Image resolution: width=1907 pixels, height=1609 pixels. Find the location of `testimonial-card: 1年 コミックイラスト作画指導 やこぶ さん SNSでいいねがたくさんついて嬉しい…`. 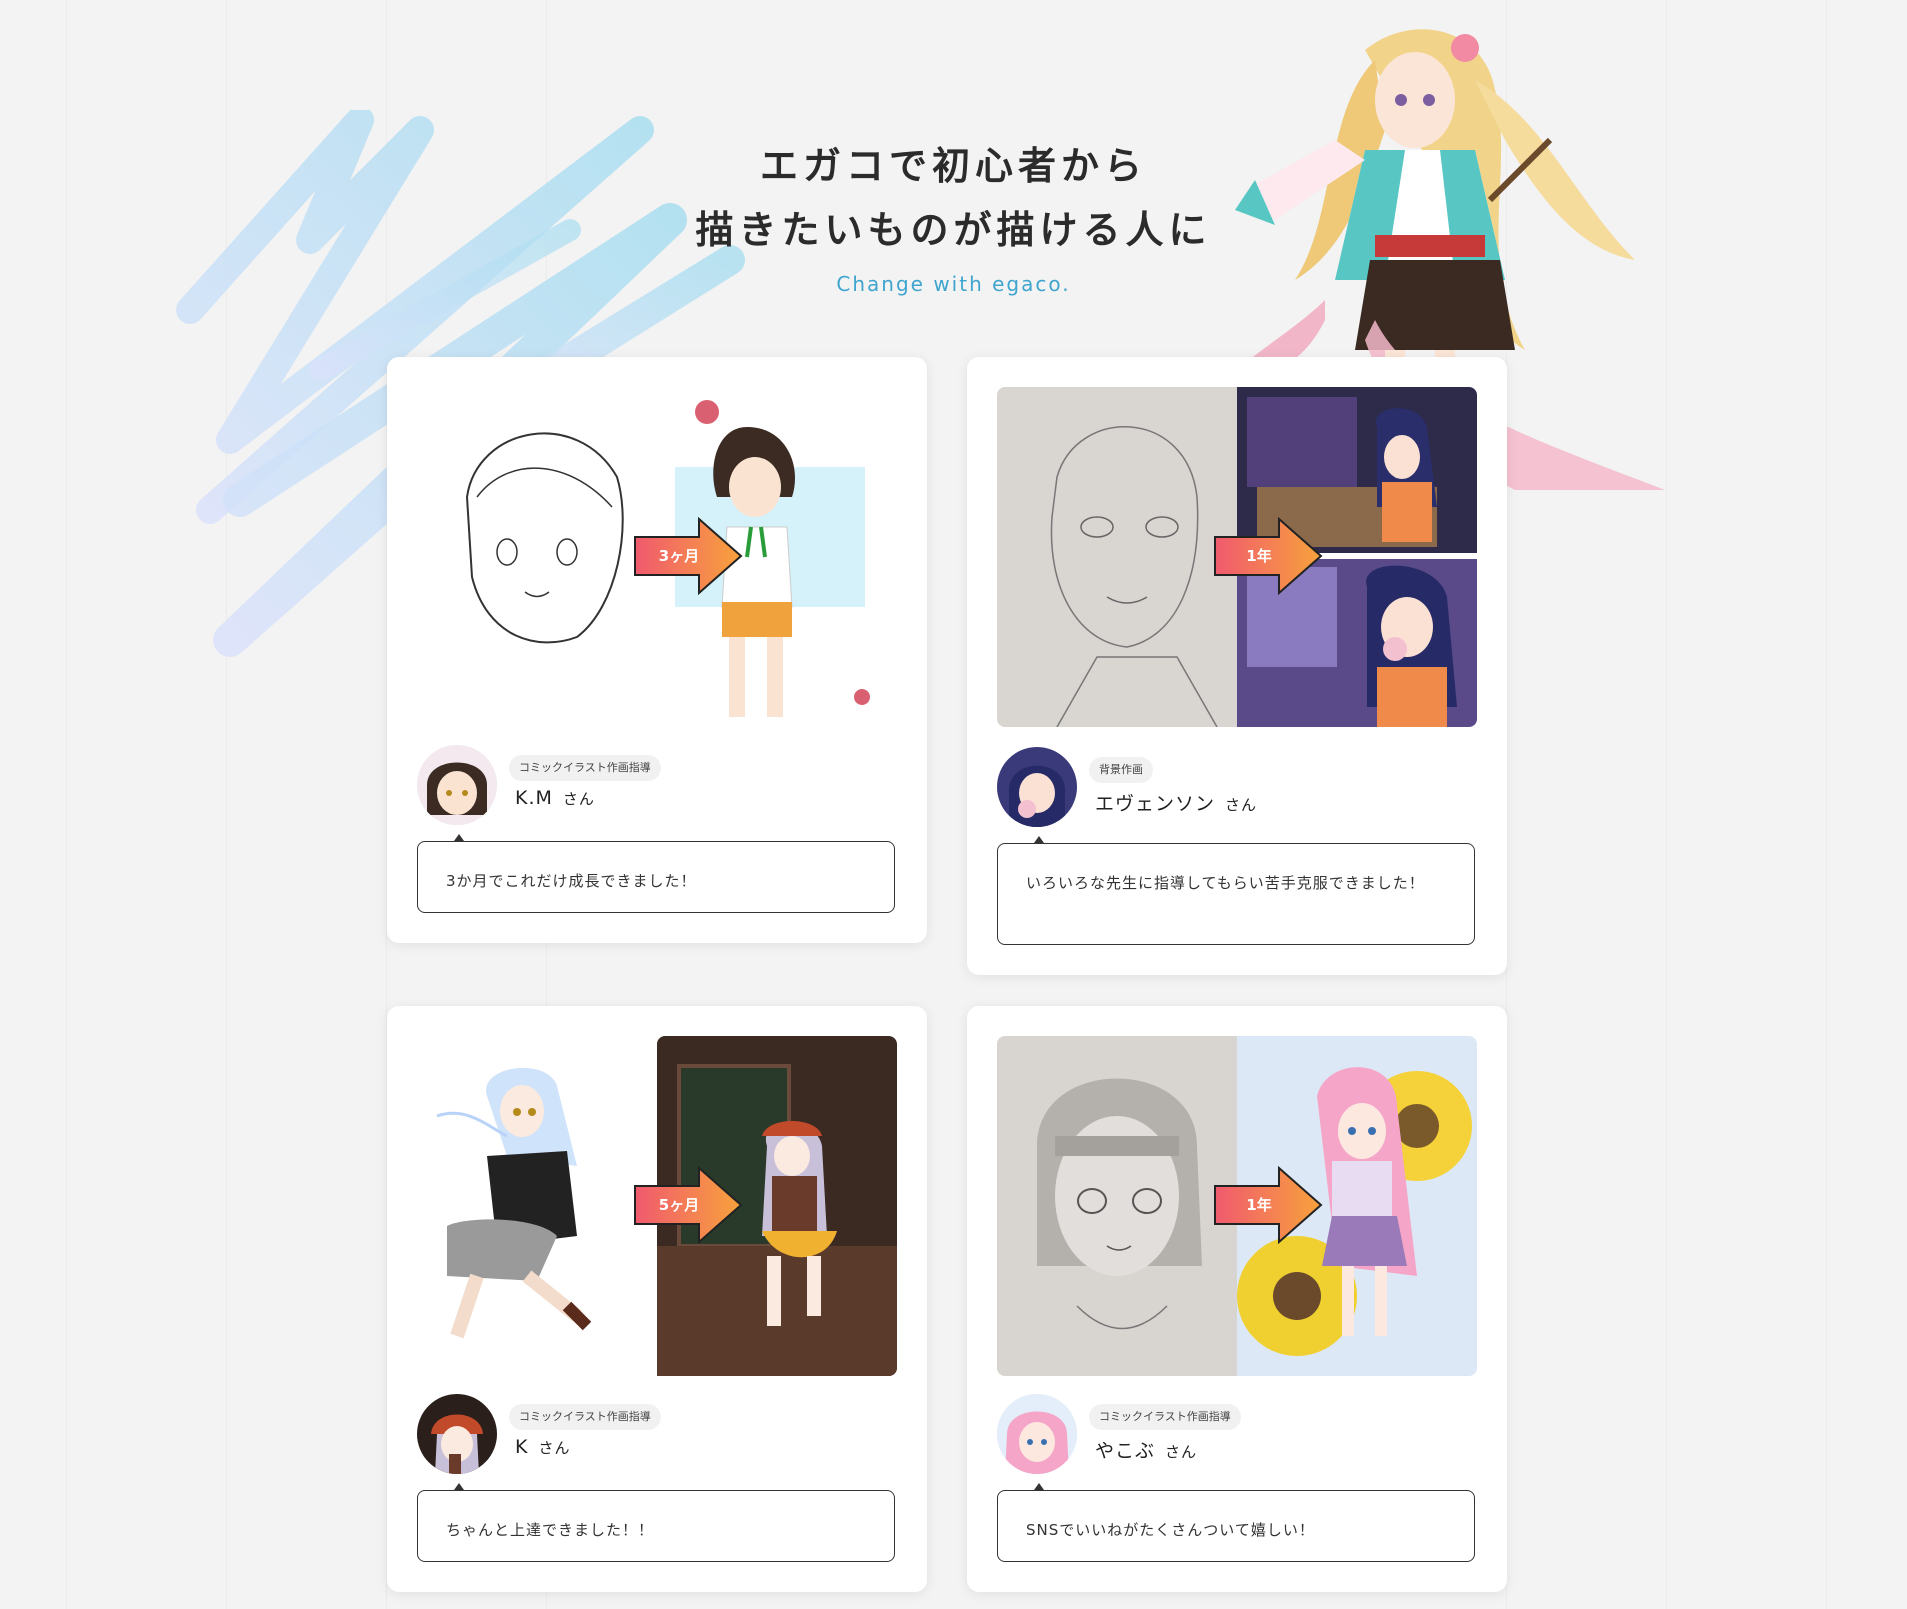

testimonial-card: 1年 コミックイラスト作画指導 やこぶ さん SNSでいいねがたくさんついて嬉しい… is located at coordinates (1237, 1299).